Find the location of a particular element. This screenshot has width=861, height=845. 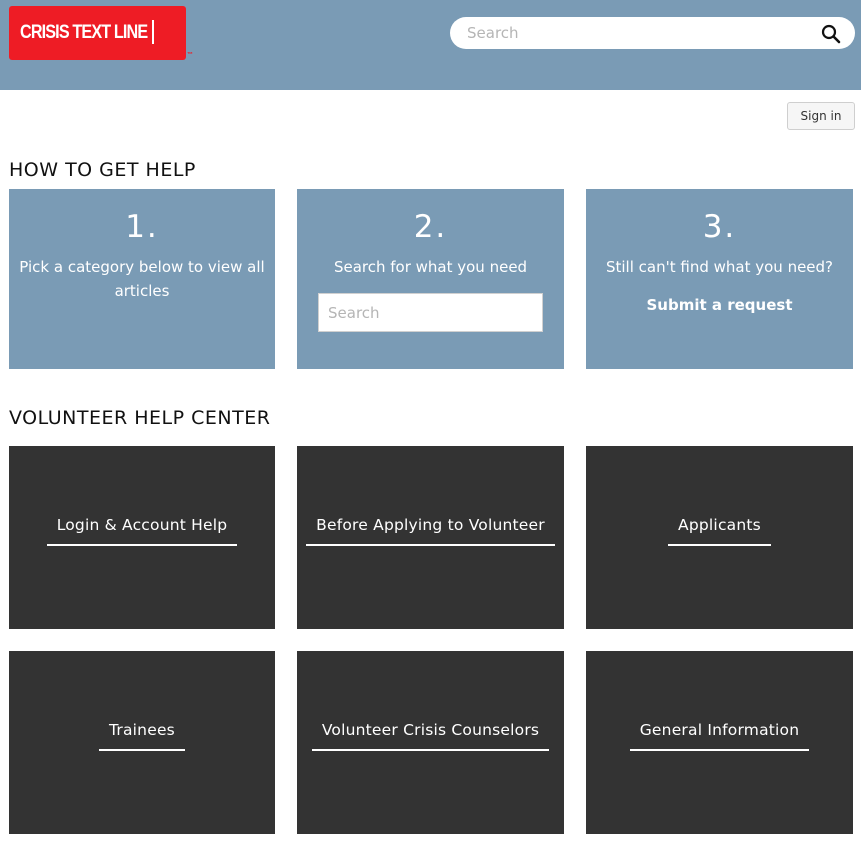

logo-trademark: ™ is located at coordinates (190, 55).